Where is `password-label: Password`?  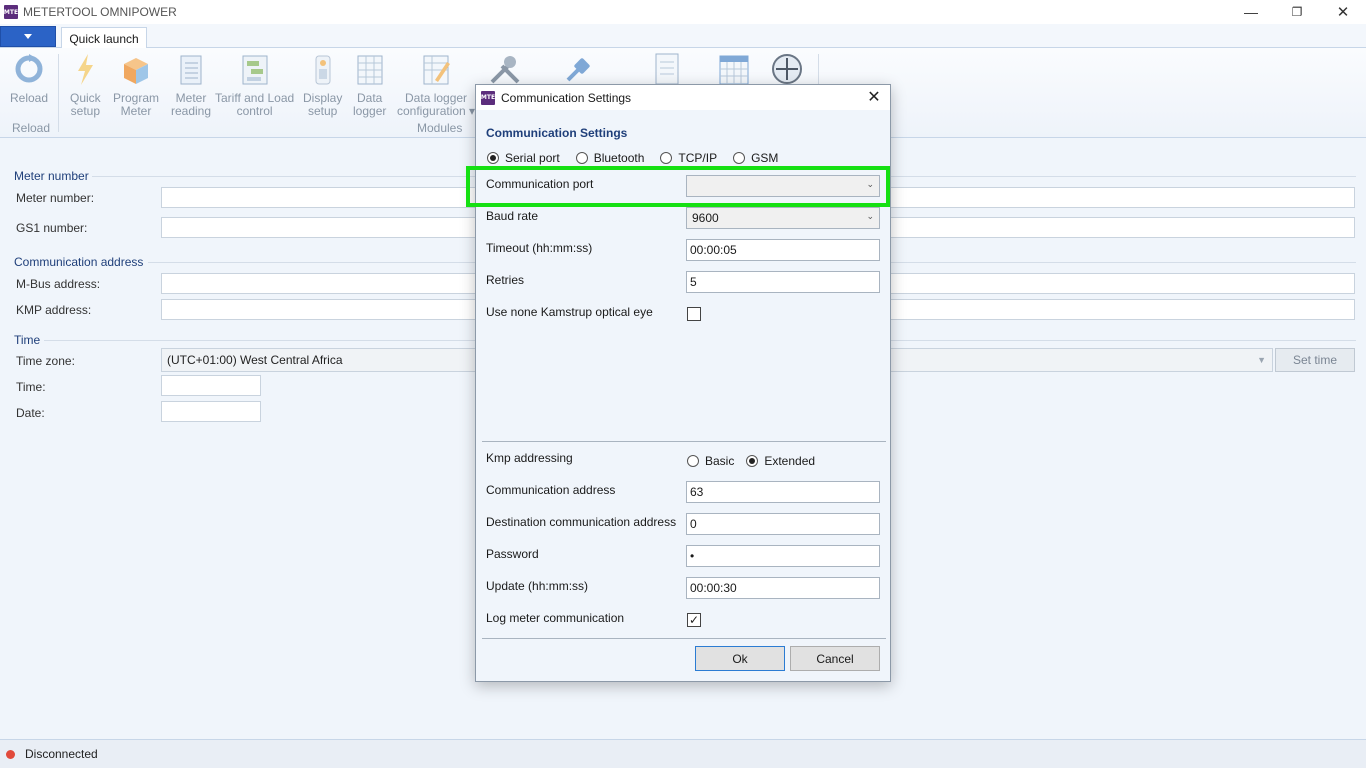 password-label: Password is located at coordinates (512, 554).